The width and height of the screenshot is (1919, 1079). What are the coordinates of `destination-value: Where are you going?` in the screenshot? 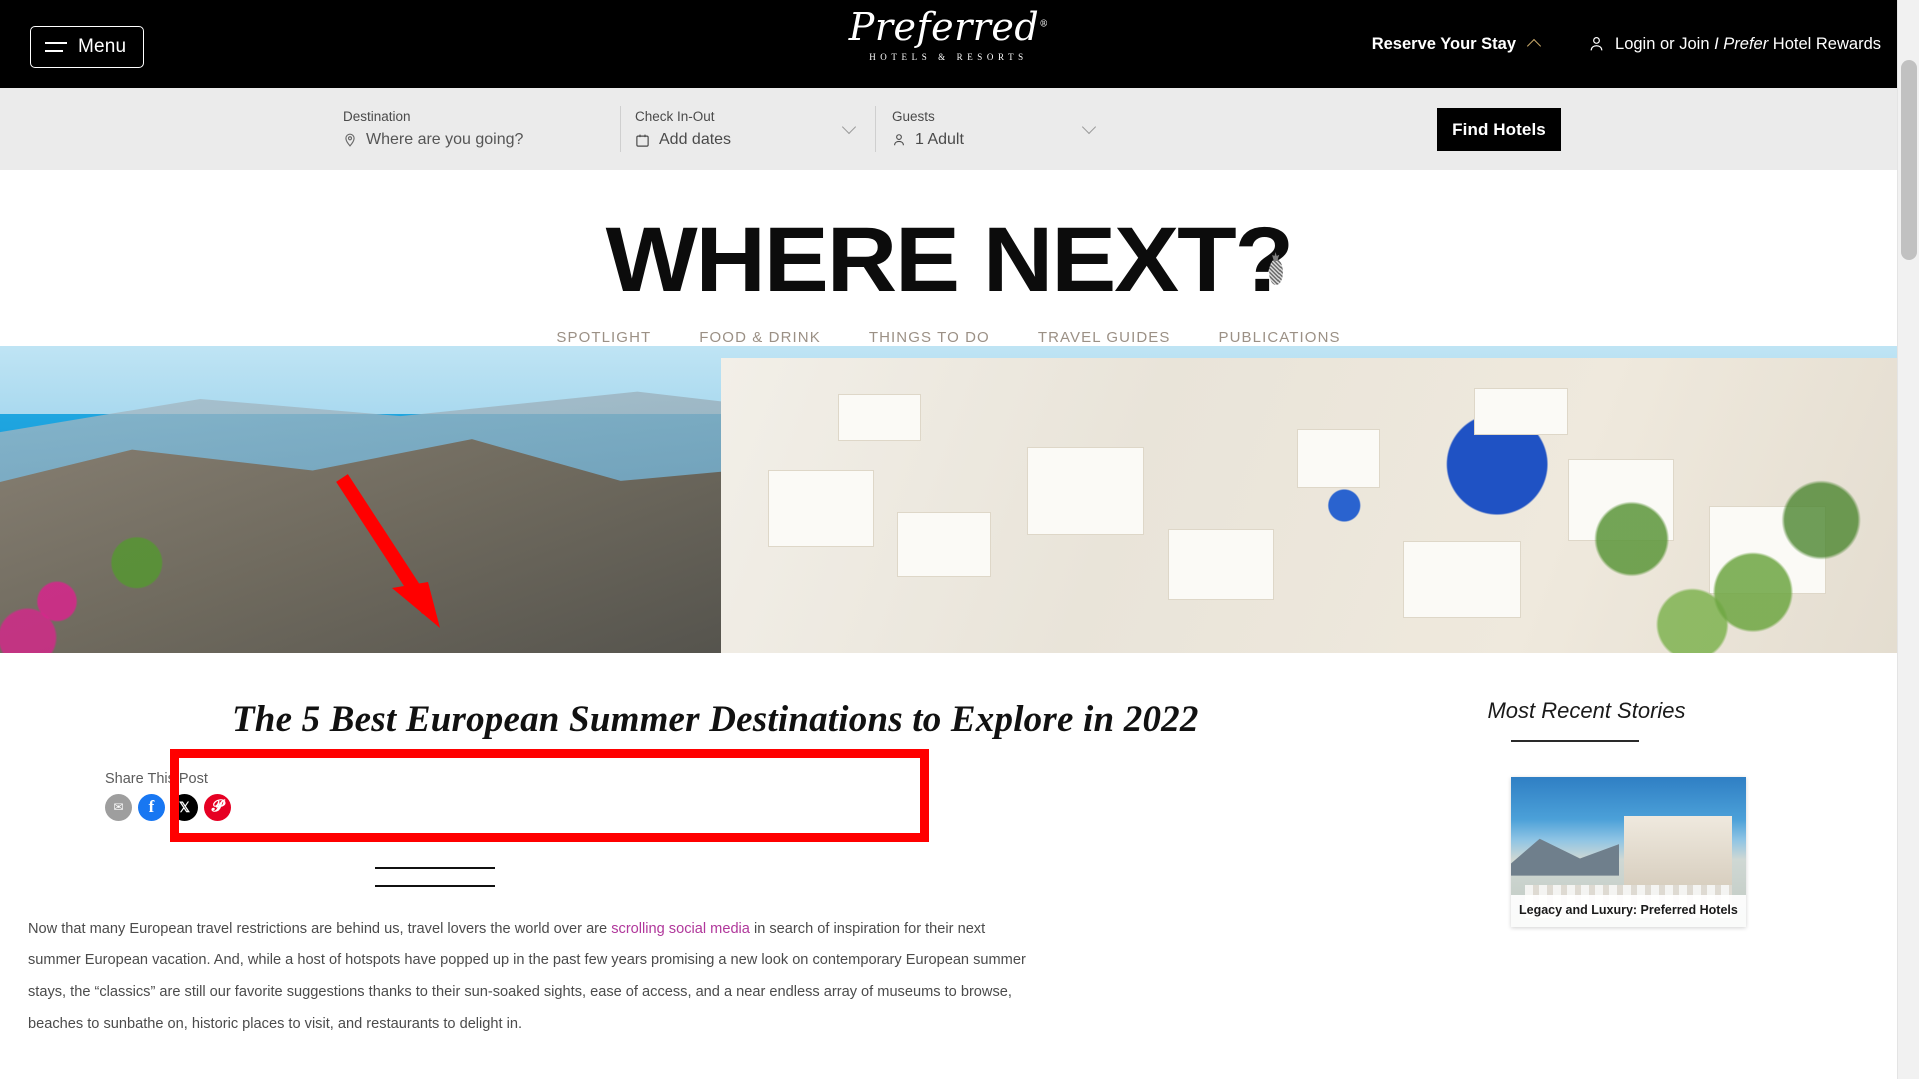 It's located at (481, 140).